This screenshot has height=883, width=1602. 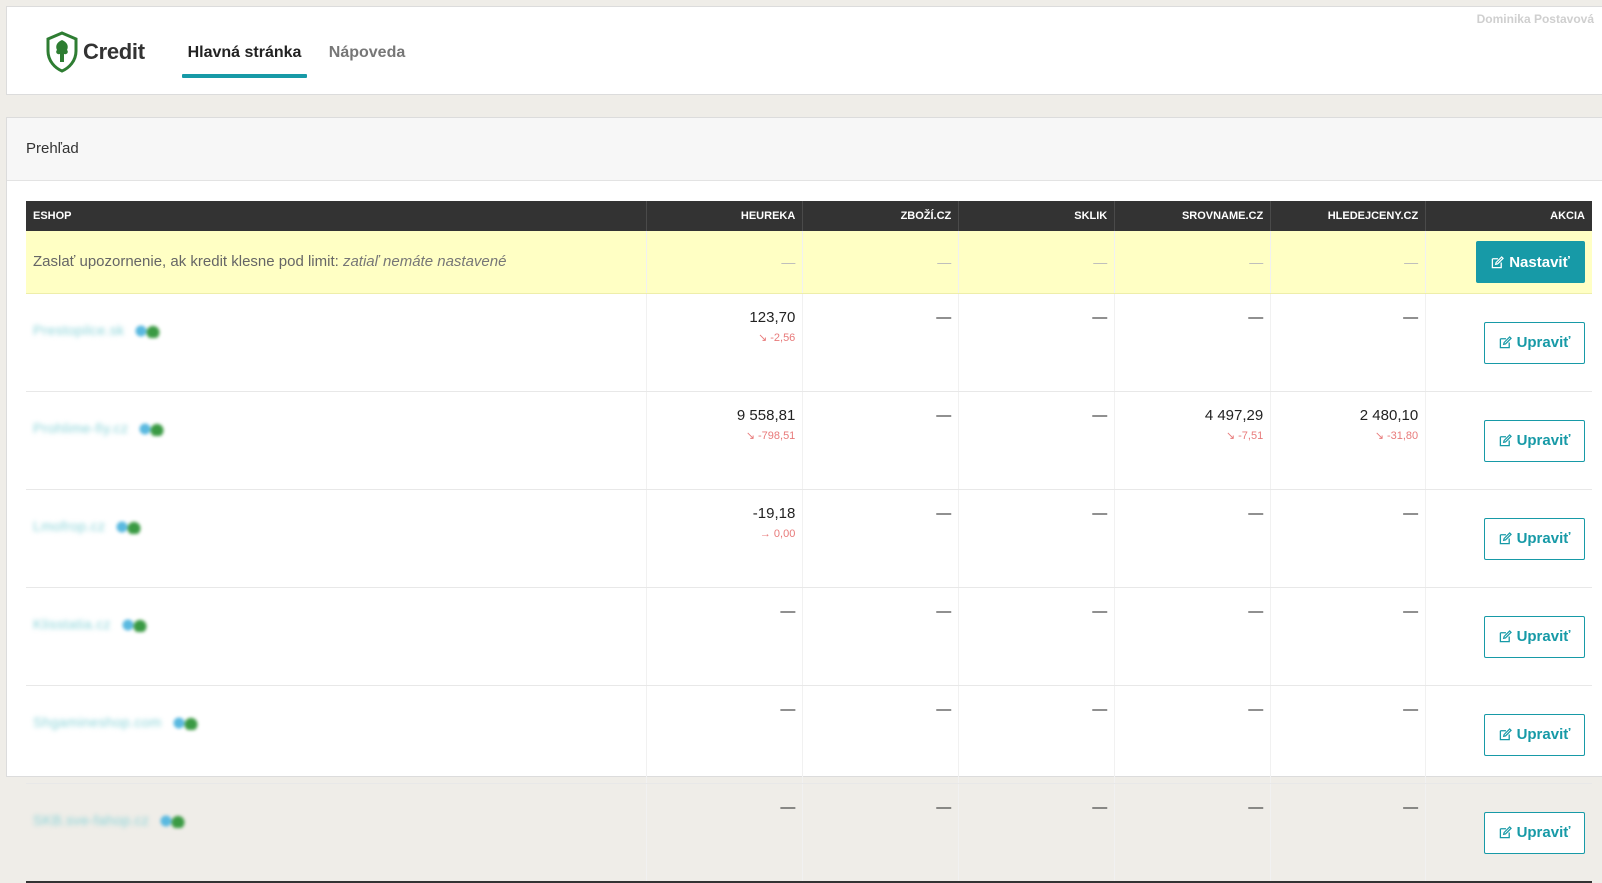 I want to click on table-row: Prestopilce.sk 123,70 ↘ -2,56 — — — — Upraviť, so click(x=809, y=342).